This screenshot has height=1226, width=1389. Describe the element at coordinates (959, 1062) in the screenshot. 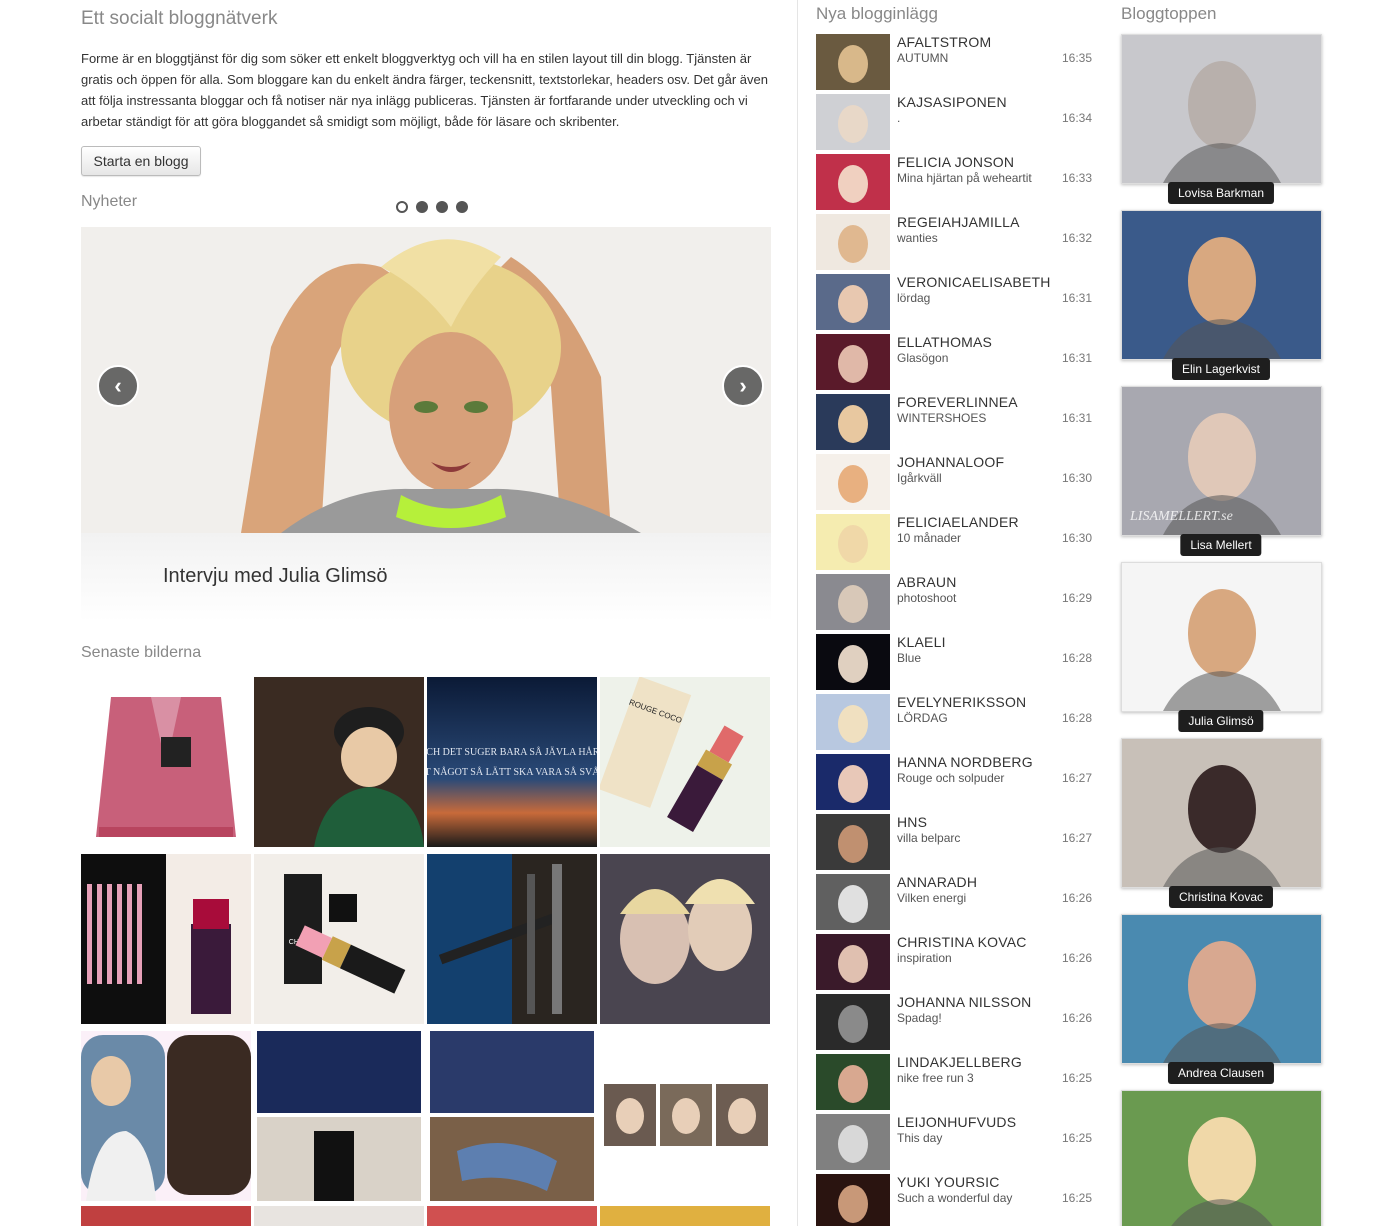

I see `feed-blog-name: LINDAKJELLBERG` at that location.